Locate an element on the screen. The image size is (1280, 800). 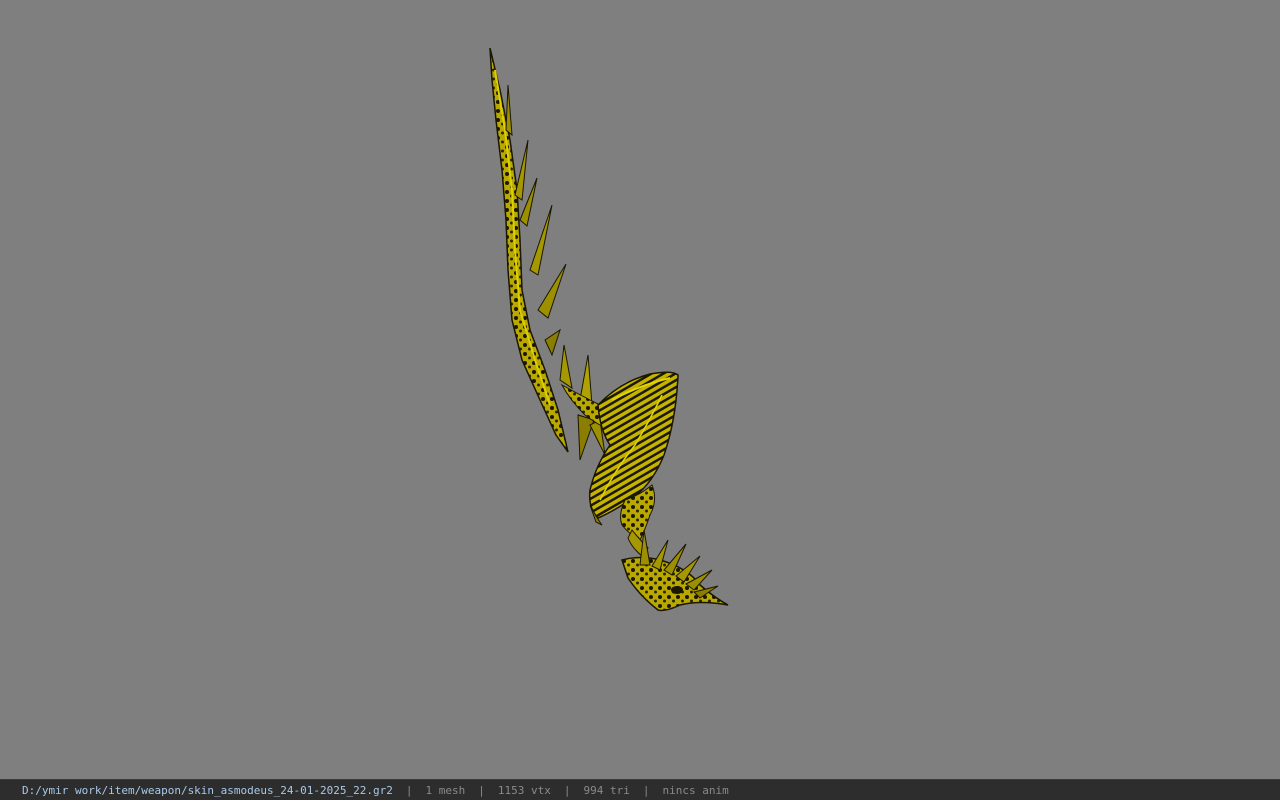
mesh-count: 1 mesh is located at coordinates (445, 790).